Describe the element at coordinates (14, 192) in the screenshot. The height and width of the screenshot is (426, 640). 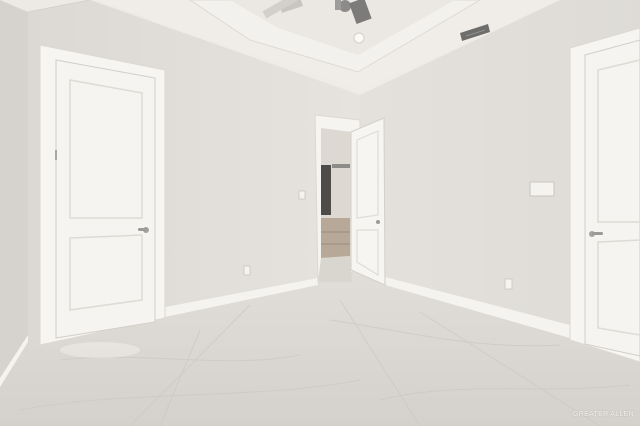
I see `left-side-wall` at that location.